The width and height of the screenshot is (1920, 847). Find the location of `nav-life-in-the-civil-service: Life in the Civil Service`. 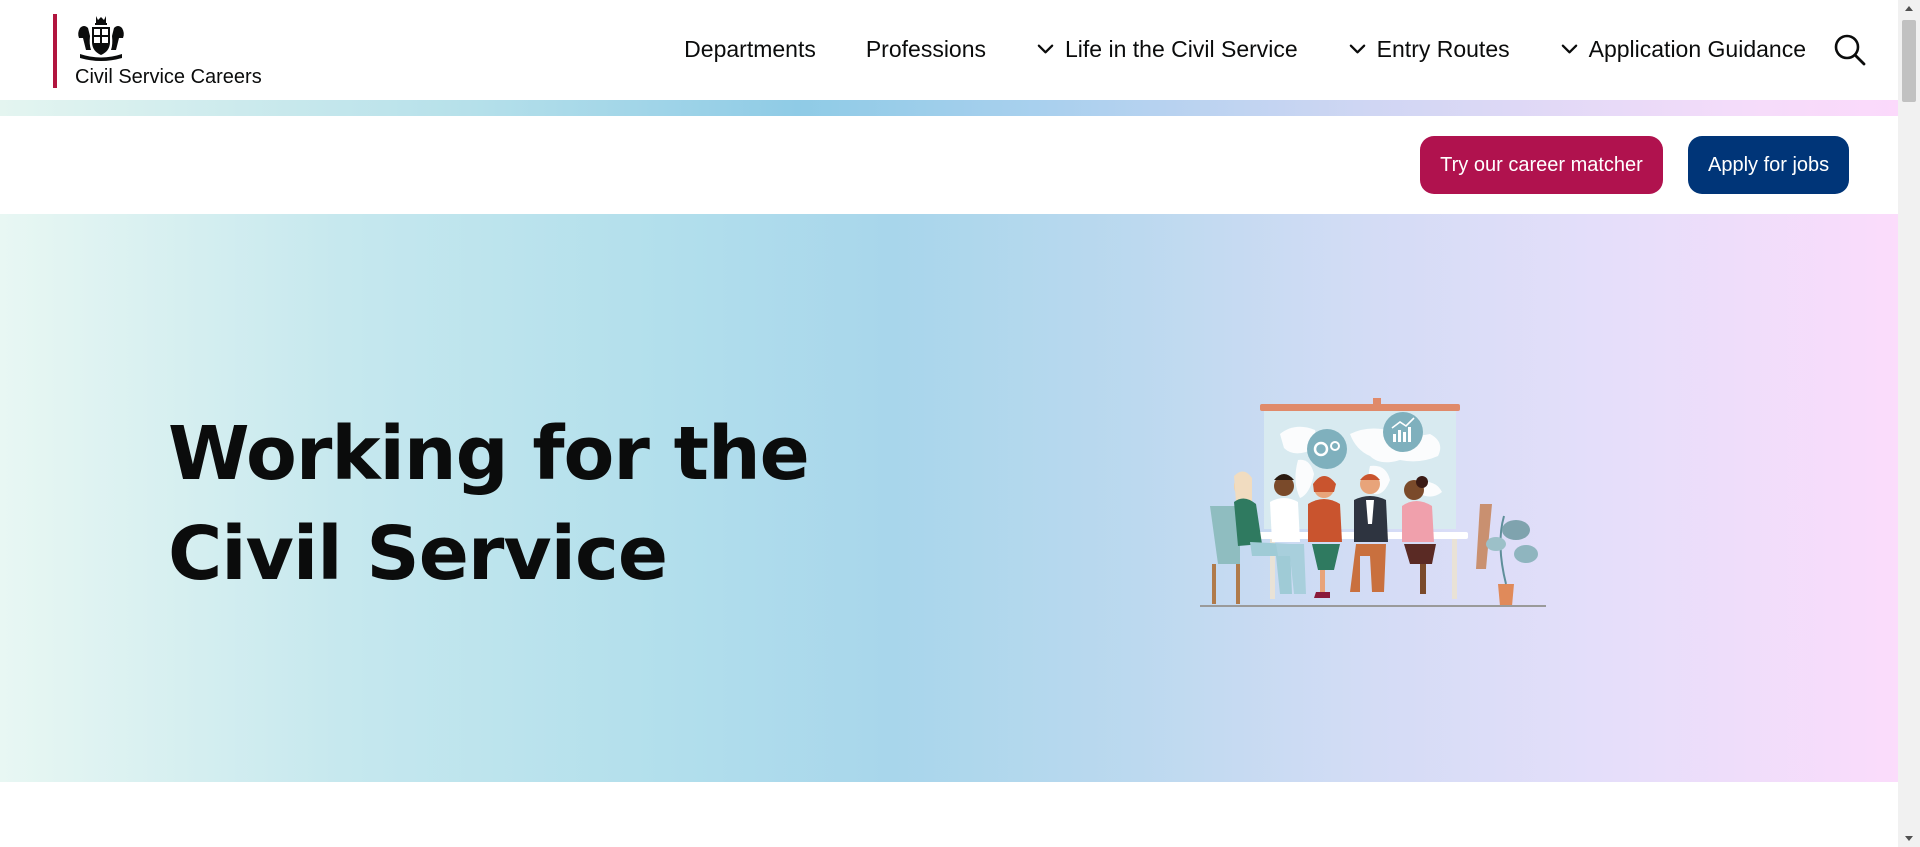

nav-life-in-the-civil-service: Life in the Civil Service is located at coordinates (1167, 49).